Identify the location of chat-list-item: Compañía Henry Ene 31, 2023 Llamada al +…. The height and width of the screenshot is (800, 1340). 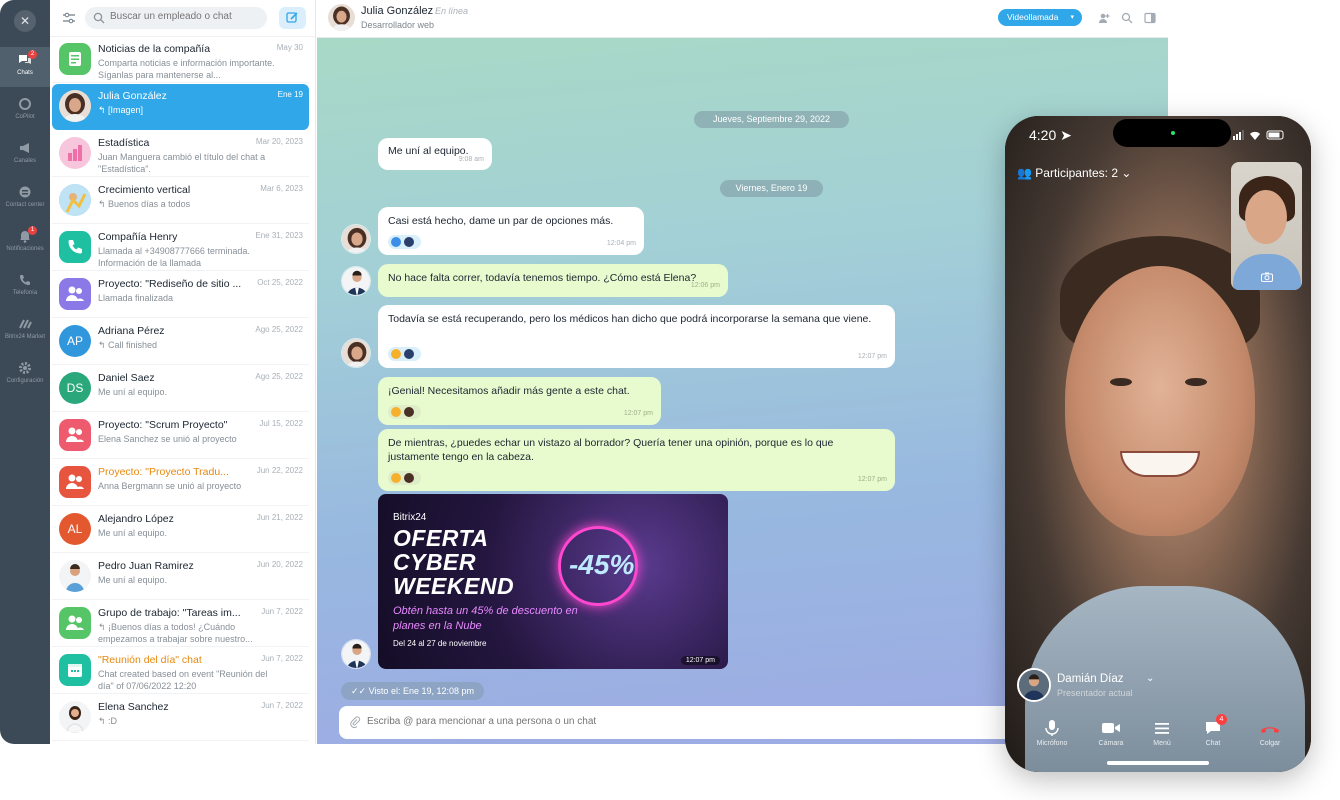
(180, 248).